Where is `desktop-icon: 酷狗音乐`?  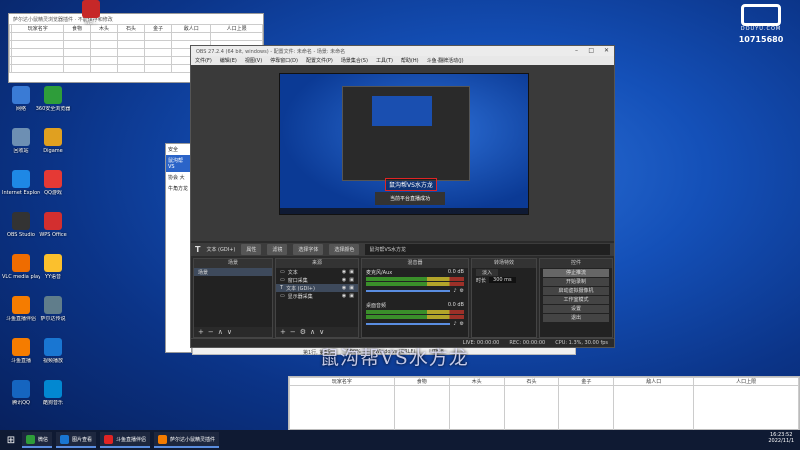
desktop-icon: 酷狗音乐 is located at coordinates (53, 393).